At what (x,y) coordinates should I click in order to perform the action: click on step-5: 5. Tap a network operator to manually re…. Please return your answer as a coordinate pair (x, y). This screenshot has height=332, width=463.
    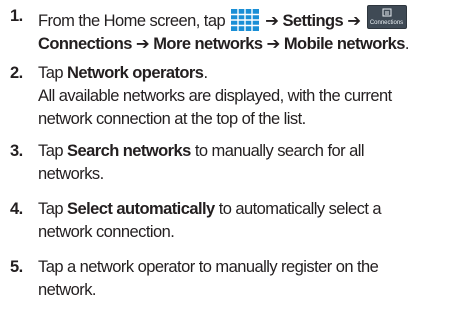
    Looking at the image, I should click on (233, 279).